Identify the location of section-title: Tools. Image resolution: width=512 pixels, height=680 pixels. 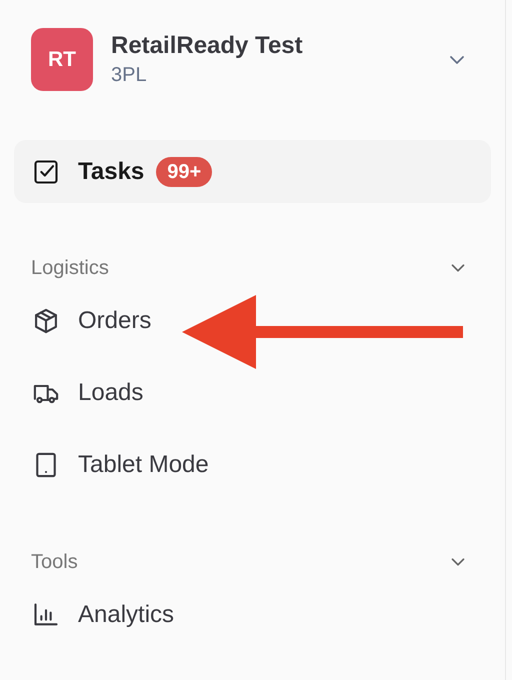
(54, 562).